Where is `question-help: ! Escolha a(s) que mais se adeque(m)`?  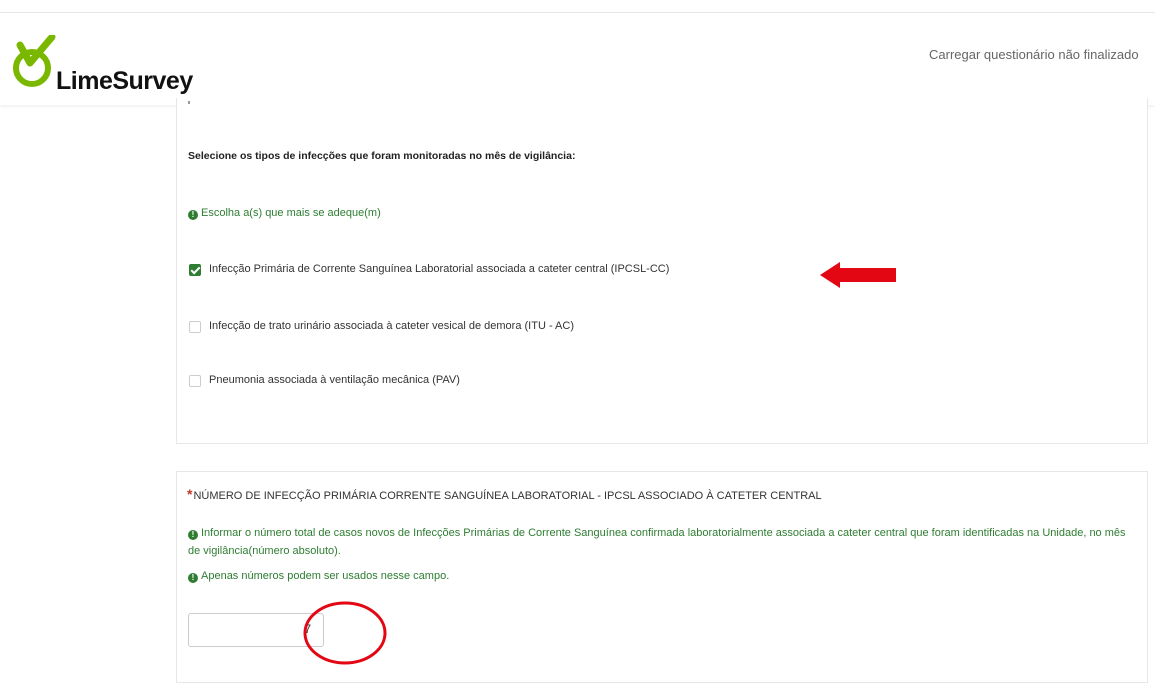
question-help: ! Escolha a(s) que mais se adeque(m) is located at coordinates (284, 213).